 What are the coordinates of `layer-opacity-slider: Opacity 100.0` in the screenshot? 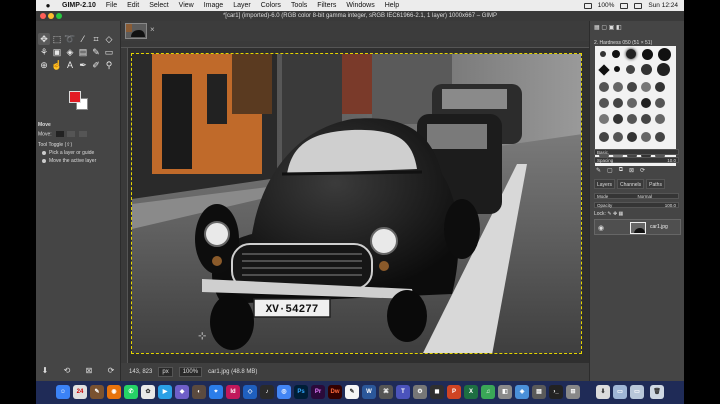 It's located at (636, 205).